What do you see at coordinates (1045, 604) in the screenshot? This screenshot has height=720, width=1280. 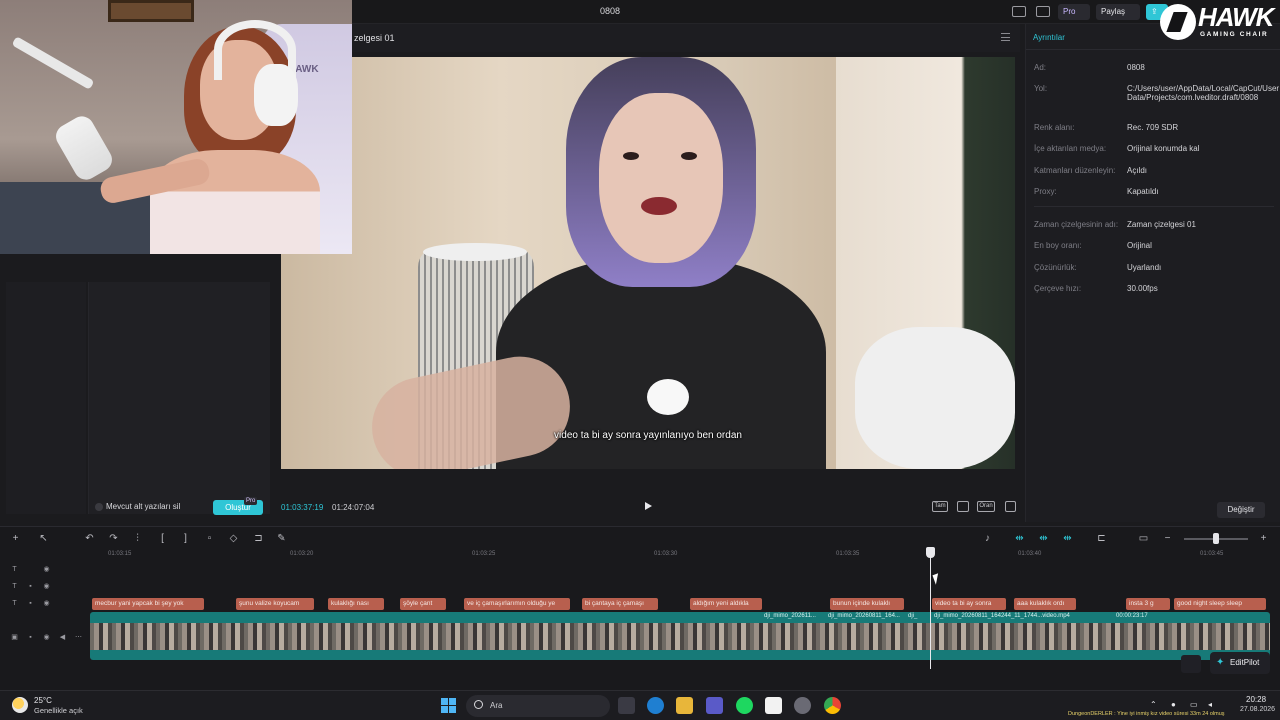 I see `caption-clip: aaa kulaklık ordı` at bounding box center [1045, 604].